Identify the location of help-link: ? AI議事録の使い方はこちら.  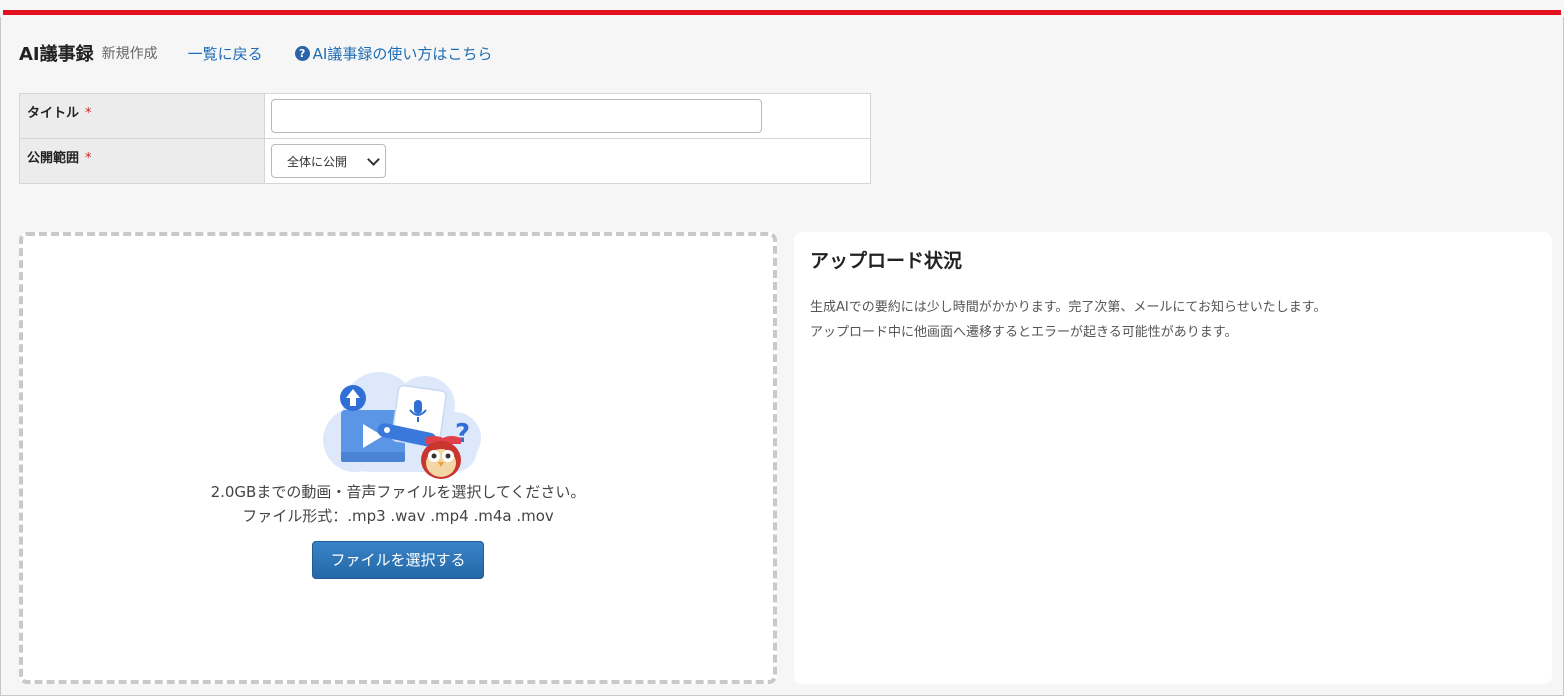
(393, 53).